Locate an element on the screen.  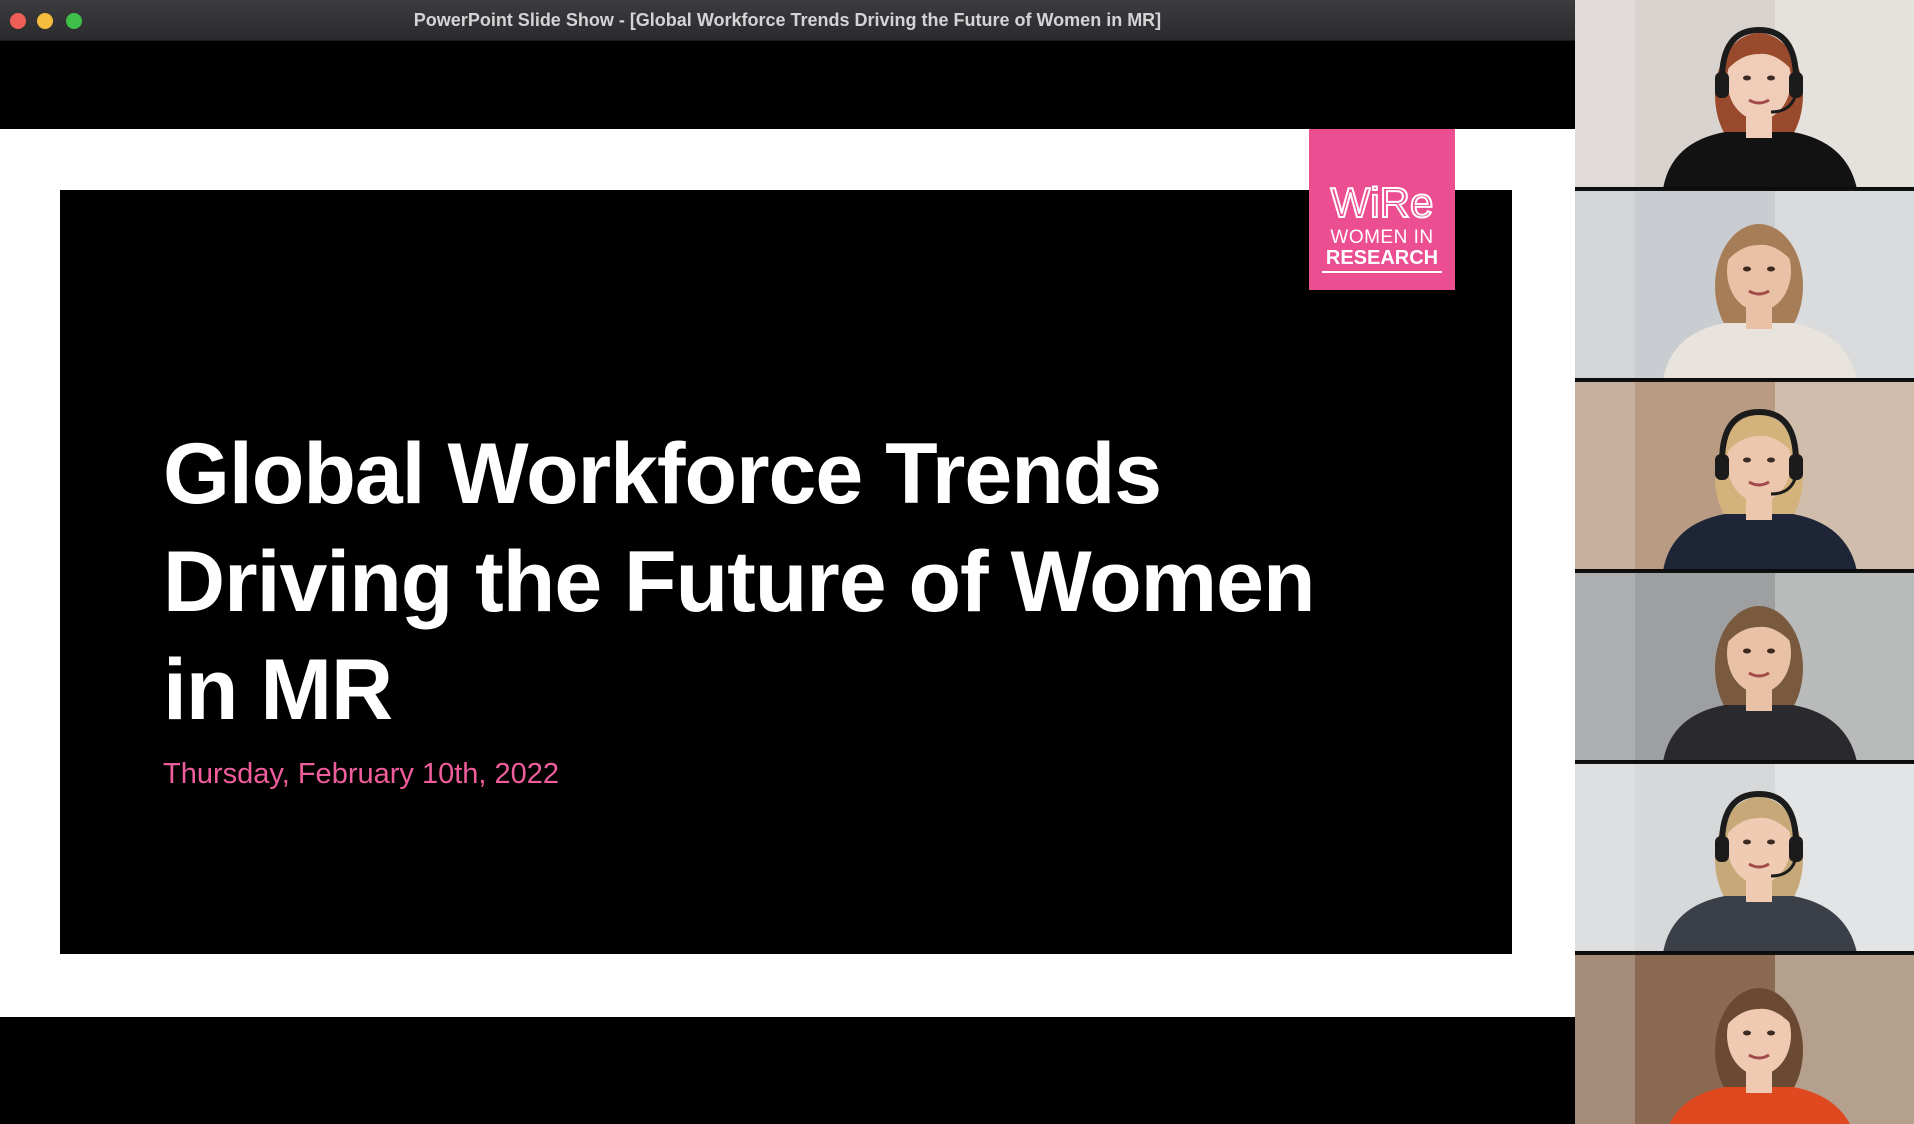
wire-logo-mark-text: WiRe is located at coordinates (1382, 202).